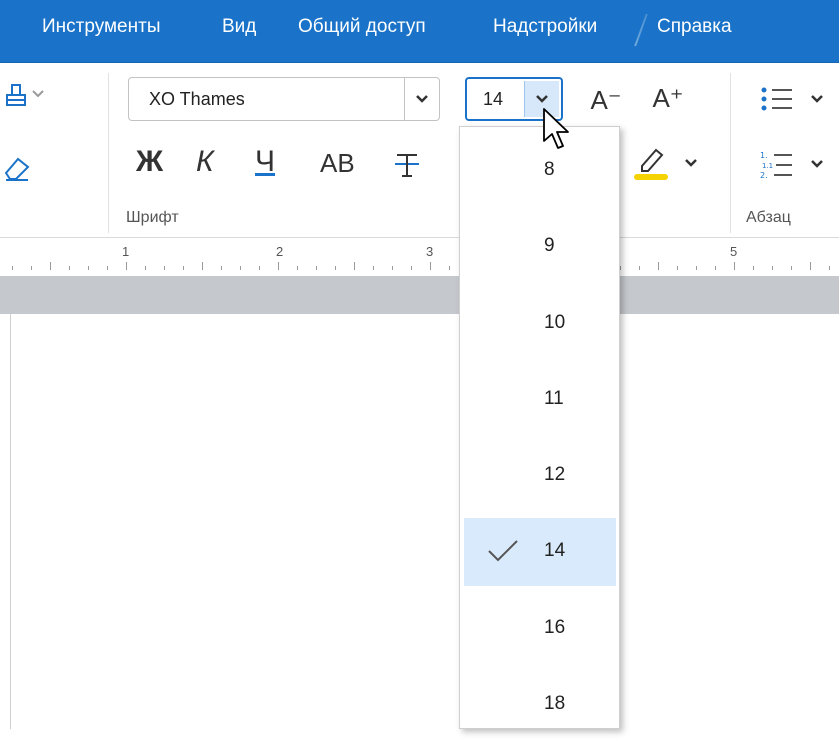  I want to click on font-size-option-selected: 14, so click(540, 552).